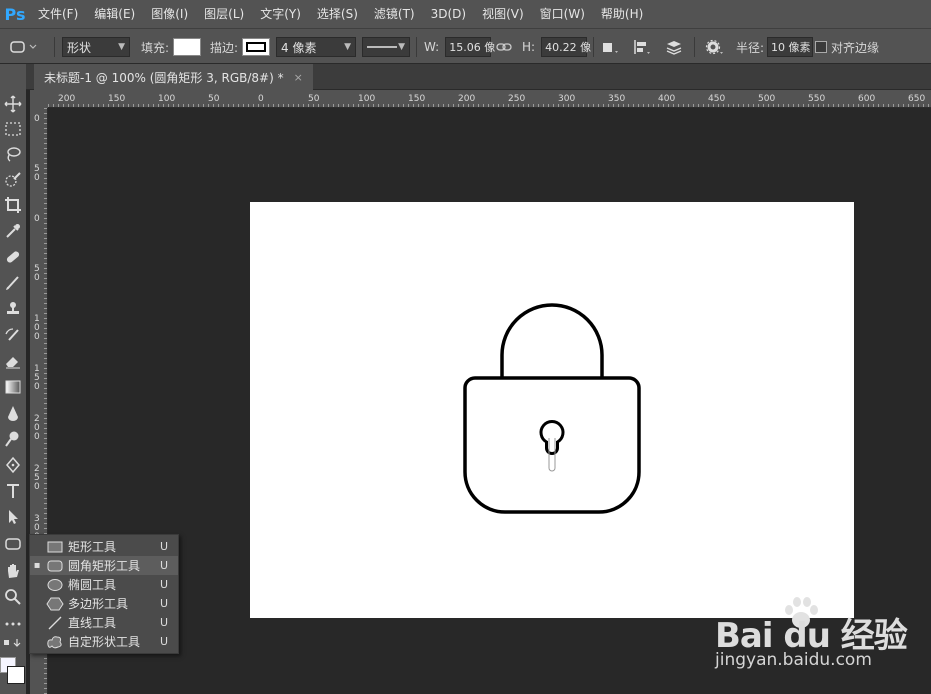  What do you see at coordinates (821, 47) in the screenshot?
I see `align-edges-checkbox` at bounding box center [821, 47].